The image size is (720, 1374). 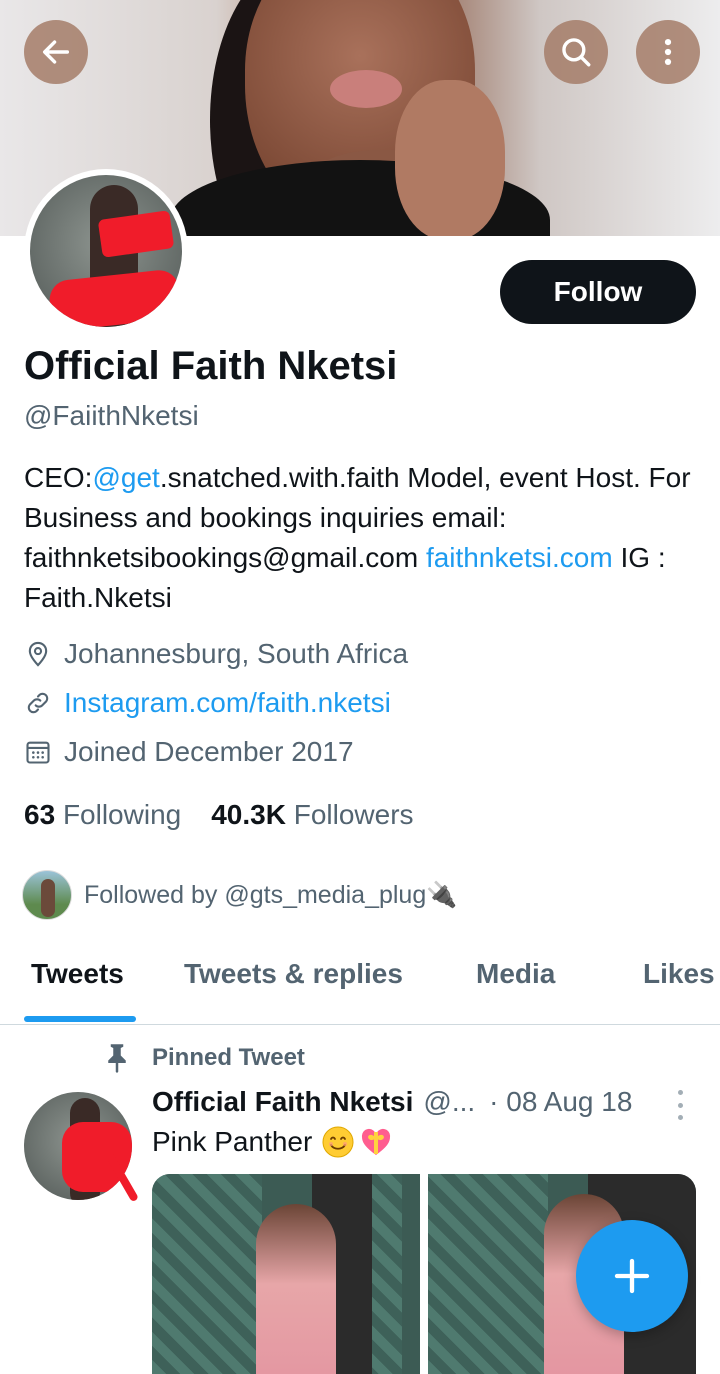 I want to click on avatar-image, so click(x=106, y=251).